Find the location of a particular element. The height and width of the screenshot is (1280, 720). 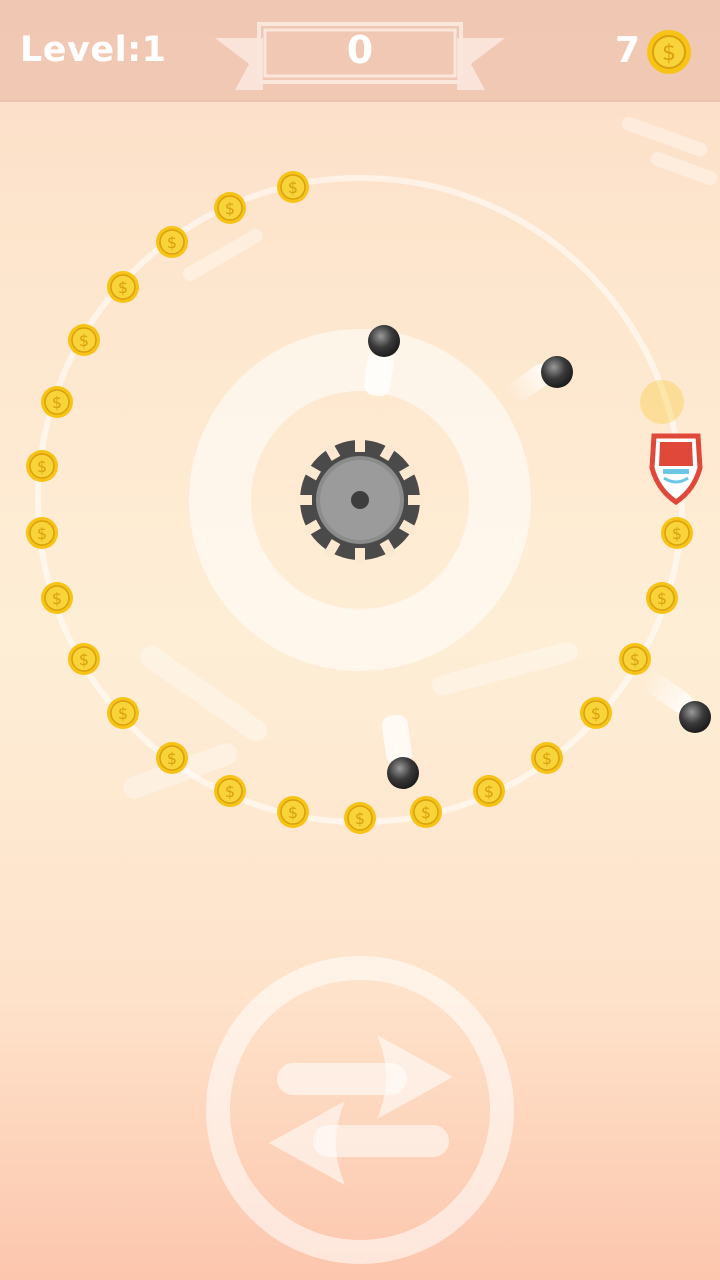

swap-direction-arrows-icon is located at coordinates (360, 1110).